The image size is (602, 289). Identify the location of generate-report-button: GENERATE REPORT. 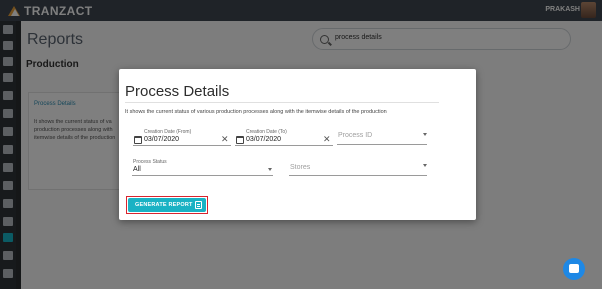
(167, 205).